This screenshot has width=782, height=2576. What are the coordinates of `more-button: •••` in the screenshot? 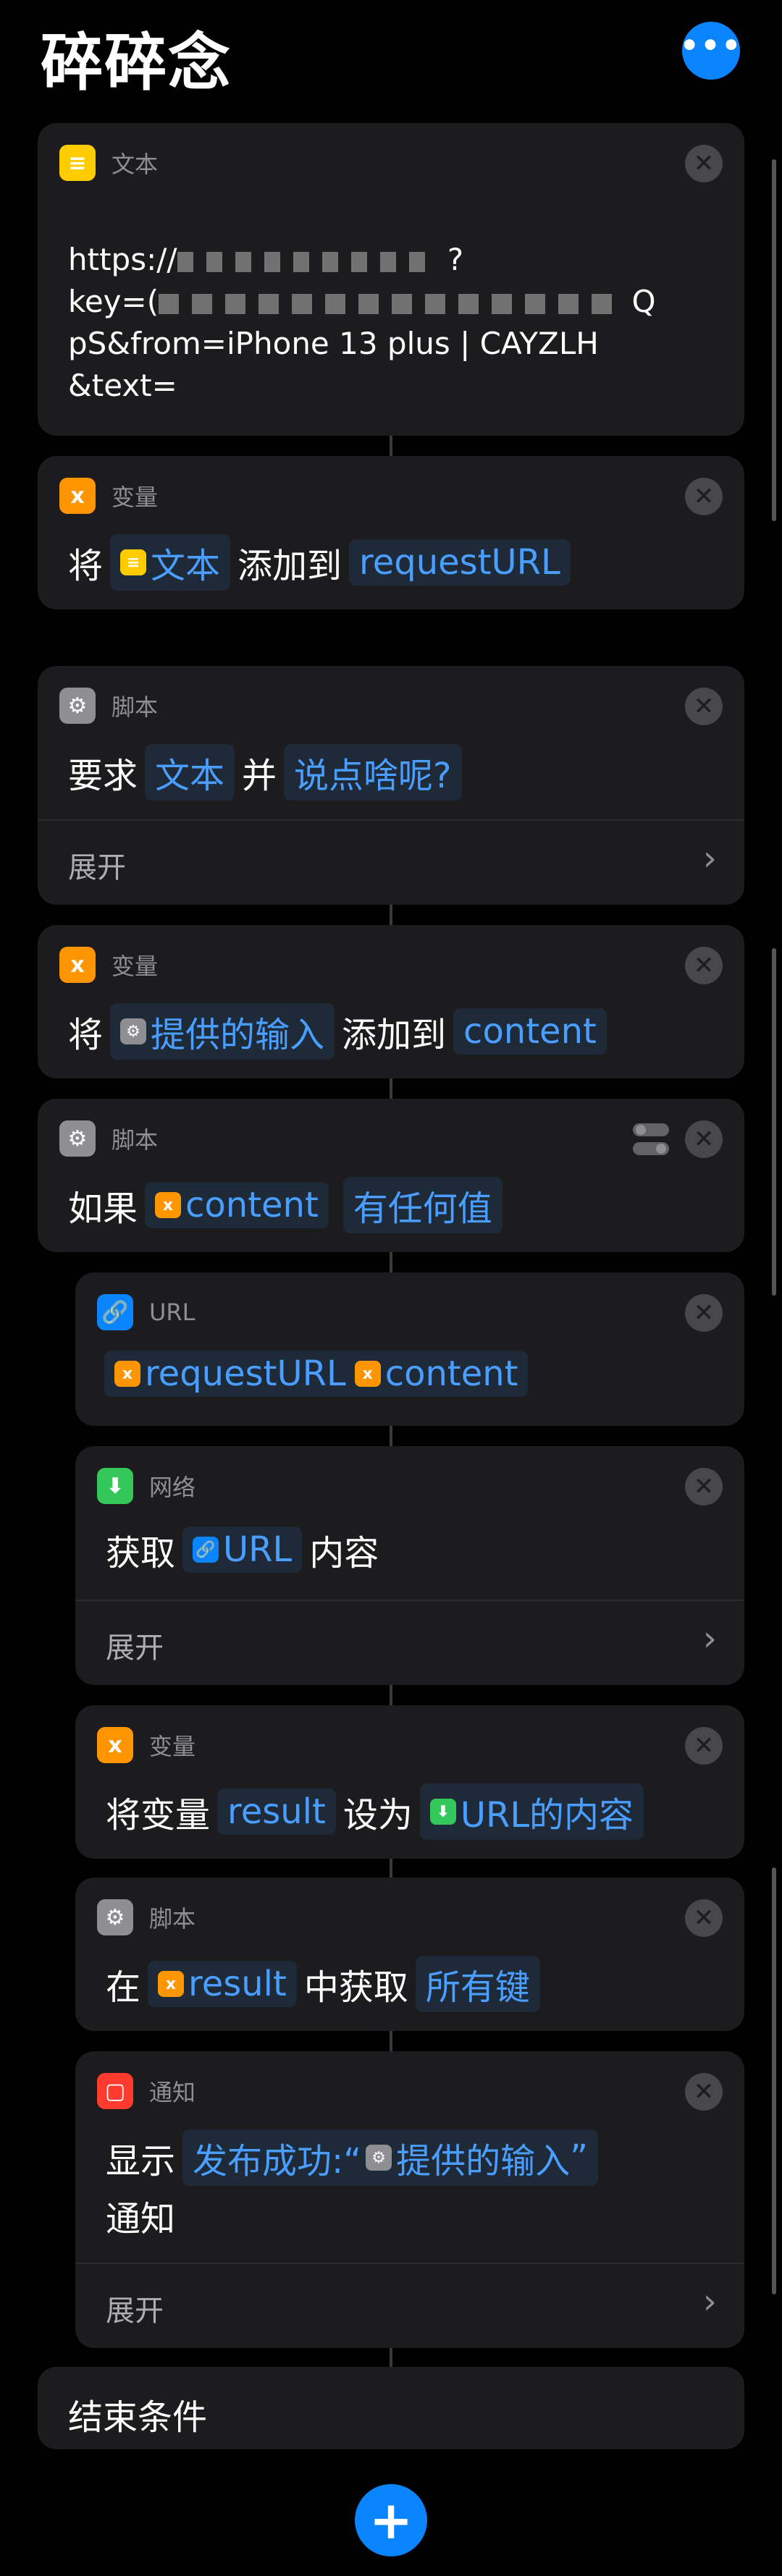 It's located at (711, 51).